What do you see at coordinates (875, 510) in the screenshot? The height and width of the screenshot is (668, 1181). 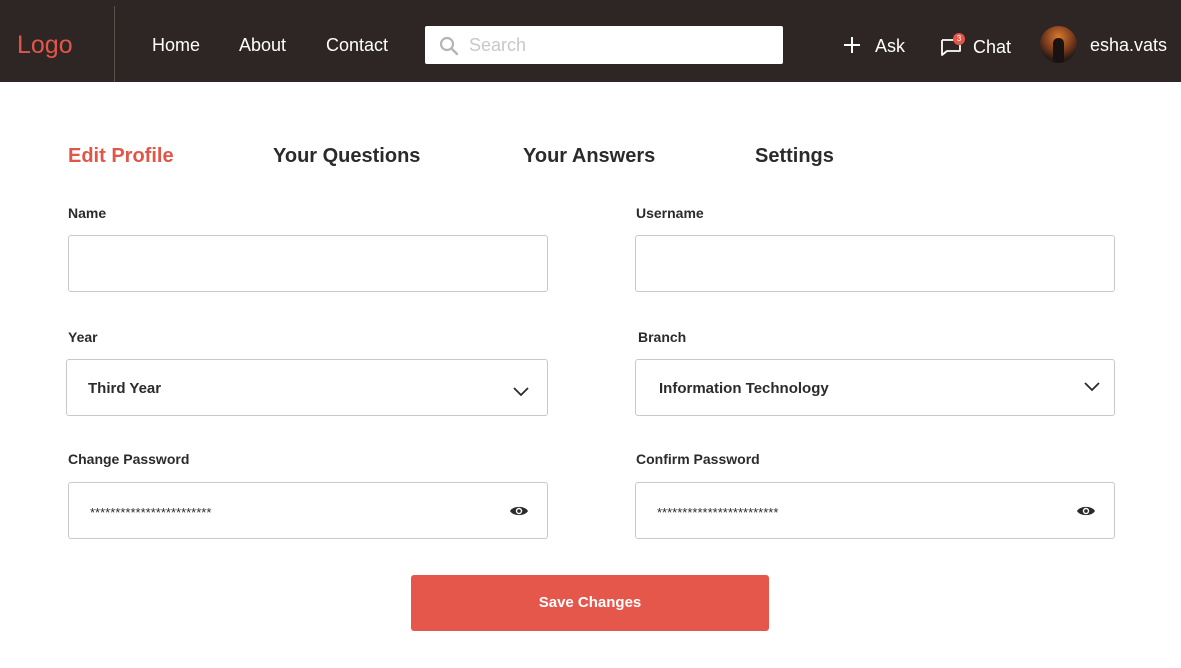 I see `confirm-password-field: ************************` at bounding box center [875, 510].